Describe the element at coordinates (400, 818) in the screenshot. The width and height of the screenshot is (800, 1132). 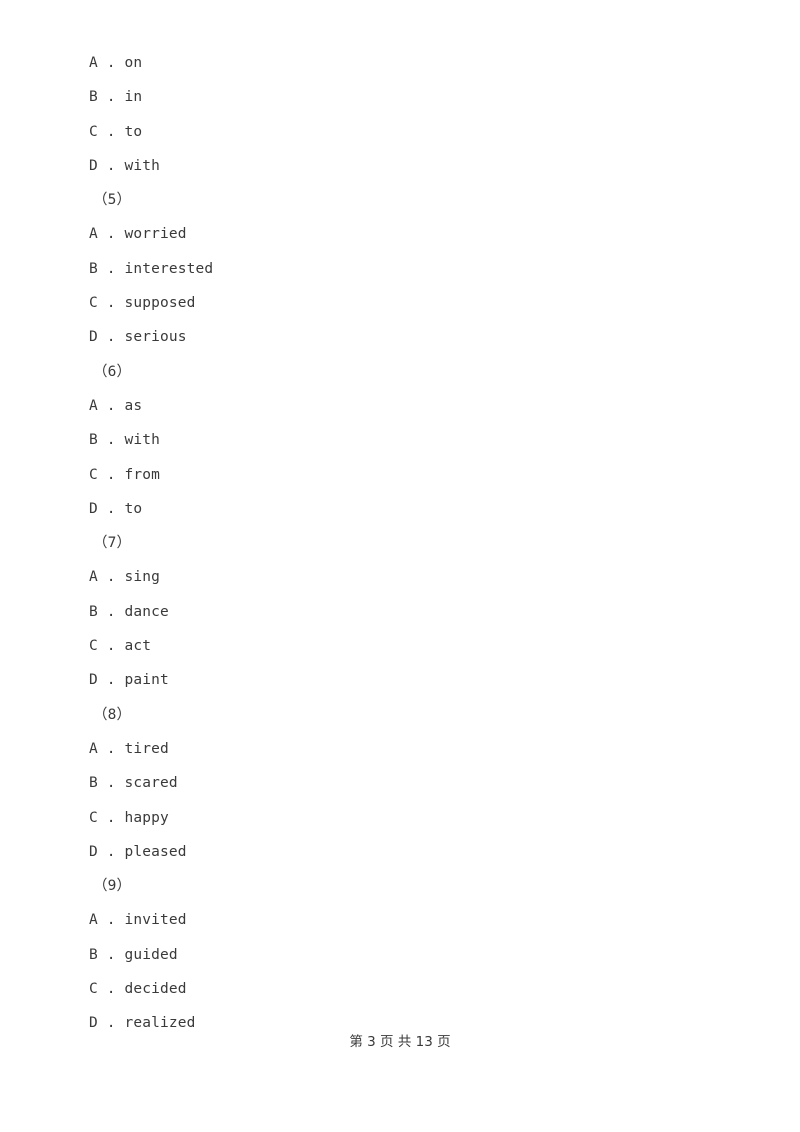
I see `answer-option: C . happy` at that location.